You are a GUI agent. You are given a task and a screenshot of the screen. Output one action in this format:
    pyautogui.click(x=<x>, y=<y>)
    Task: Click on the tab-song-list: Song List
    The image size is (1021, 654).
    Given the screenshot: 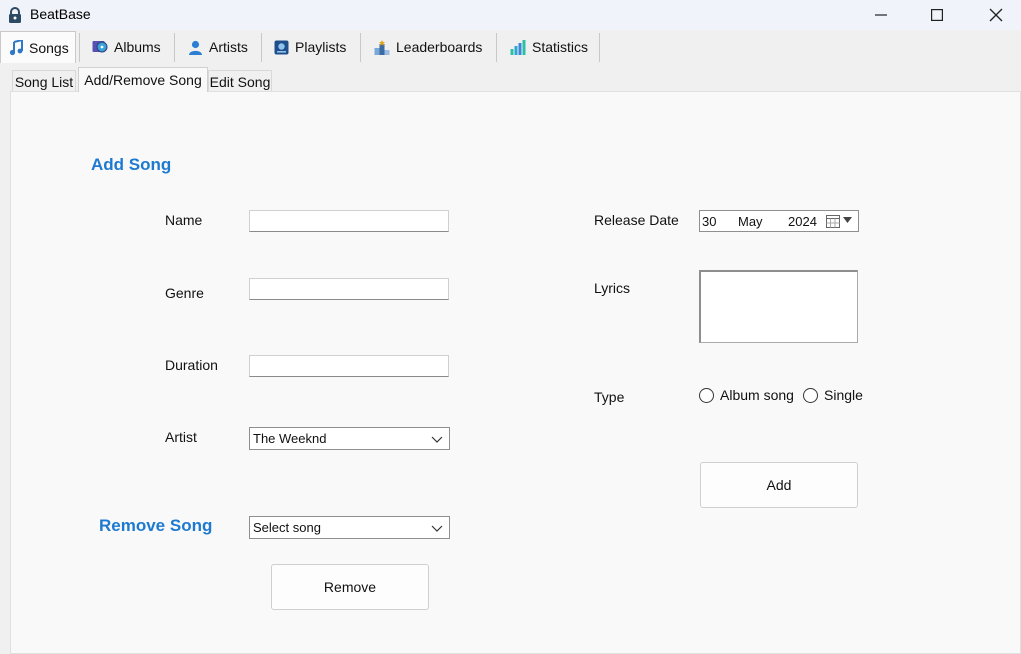 What is the action you would take?
    pyautogui.click(x=44, y=81)
    